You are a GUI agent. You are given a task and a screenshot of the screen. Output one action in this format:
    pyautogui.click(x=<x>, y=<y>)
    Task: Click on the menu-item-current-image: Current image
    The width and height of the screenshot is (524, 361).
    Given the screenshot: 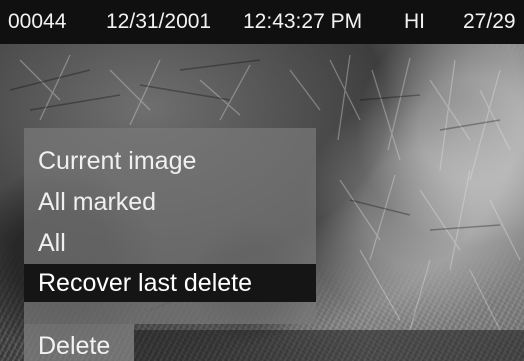 What is the action you would take?
    pyautogui.click(x=110, y=161)
    